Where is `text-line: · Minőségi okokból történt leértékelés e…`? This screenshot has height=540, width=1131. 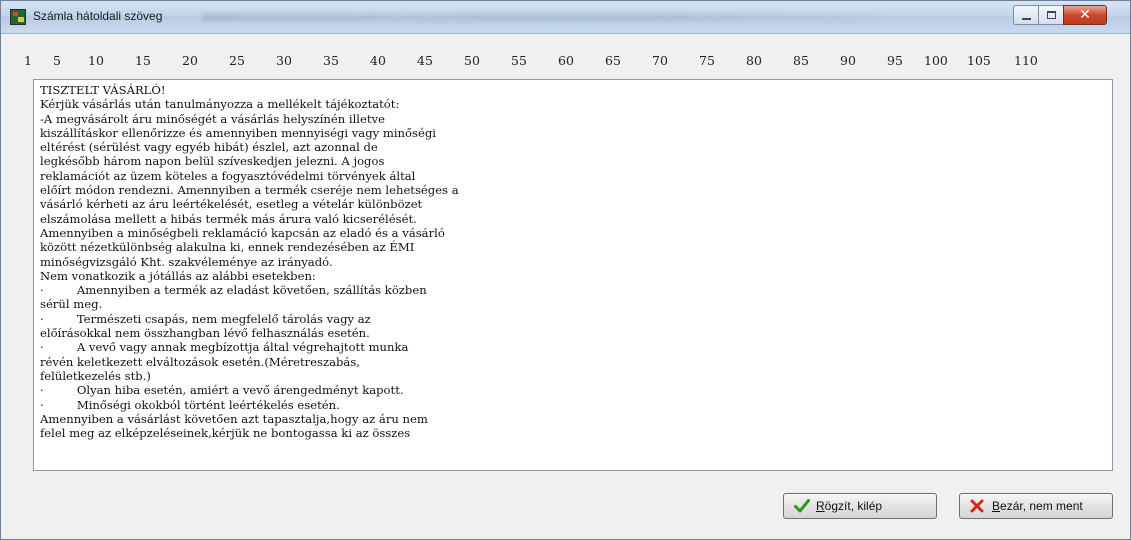
text-line: · Minőségi okokból történt leértékelés e… is located at coordinates (190, 404).